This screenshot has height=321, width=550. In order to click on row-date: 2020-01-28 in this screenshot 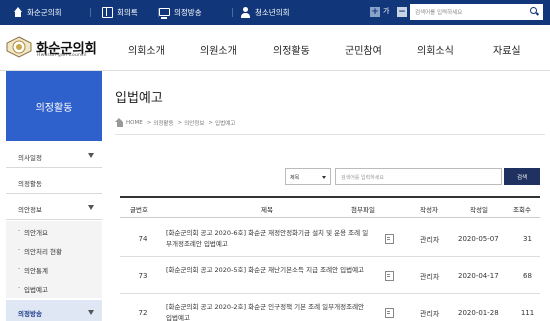, I will do `click(478, 313)`.